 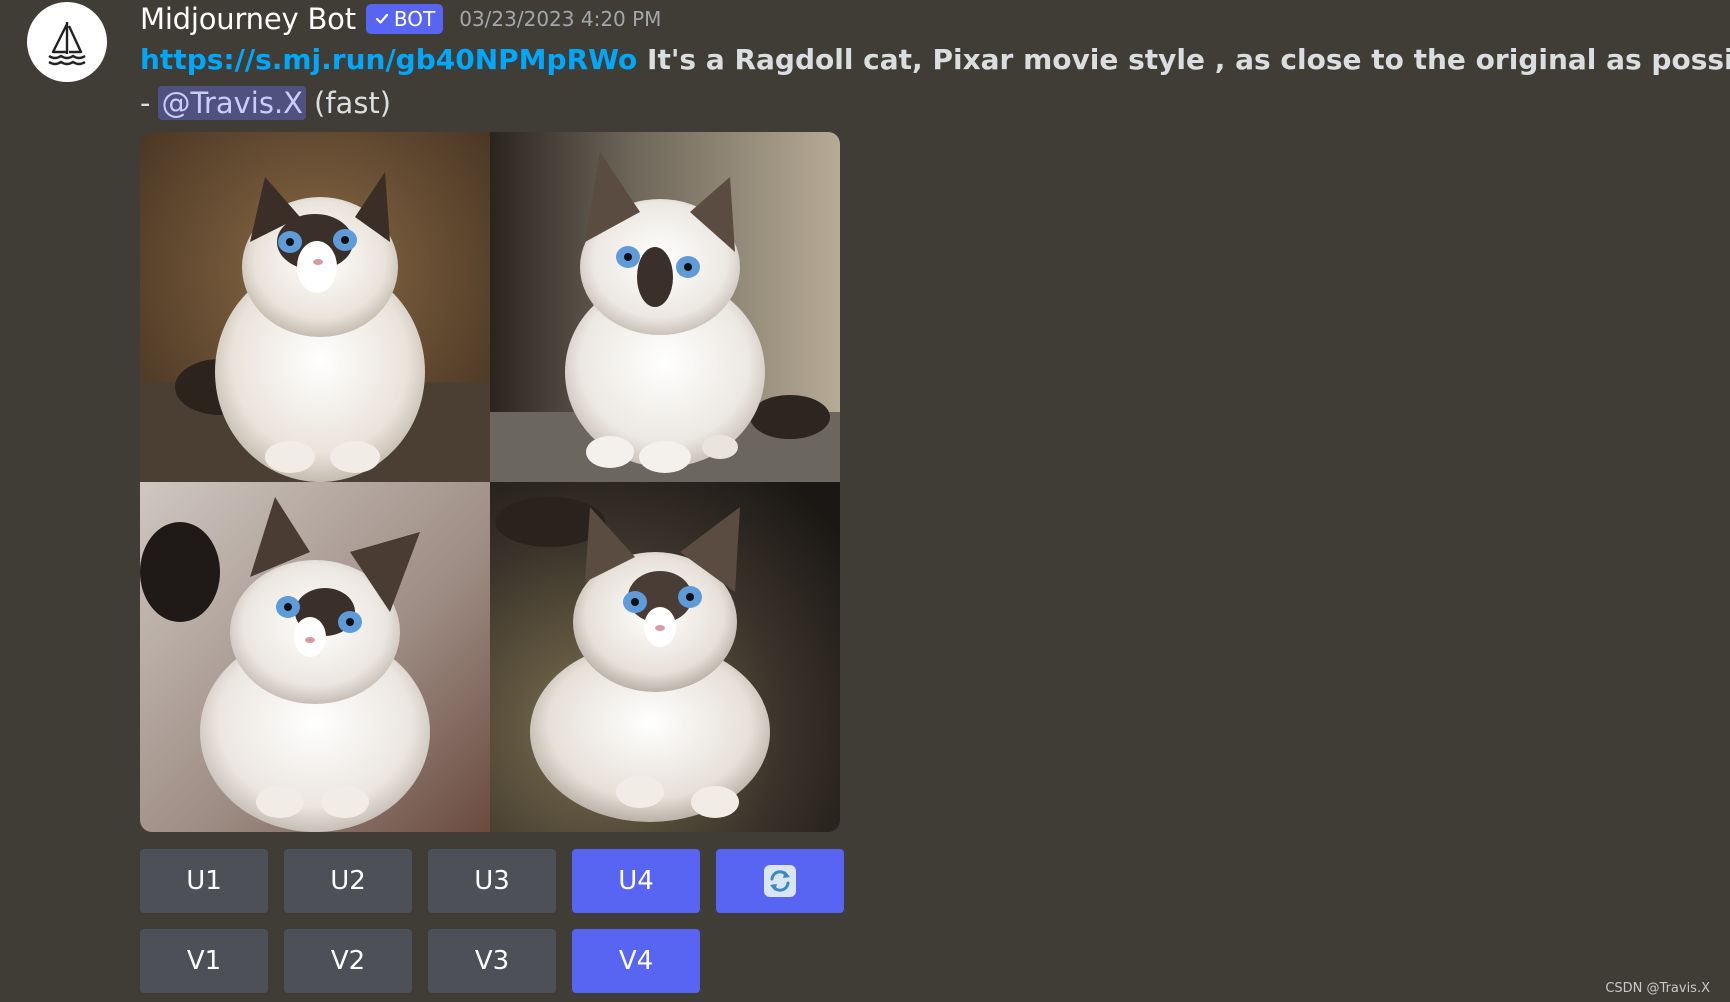 I want to click on generation-mode: (fast), so click(x=353, y=103).